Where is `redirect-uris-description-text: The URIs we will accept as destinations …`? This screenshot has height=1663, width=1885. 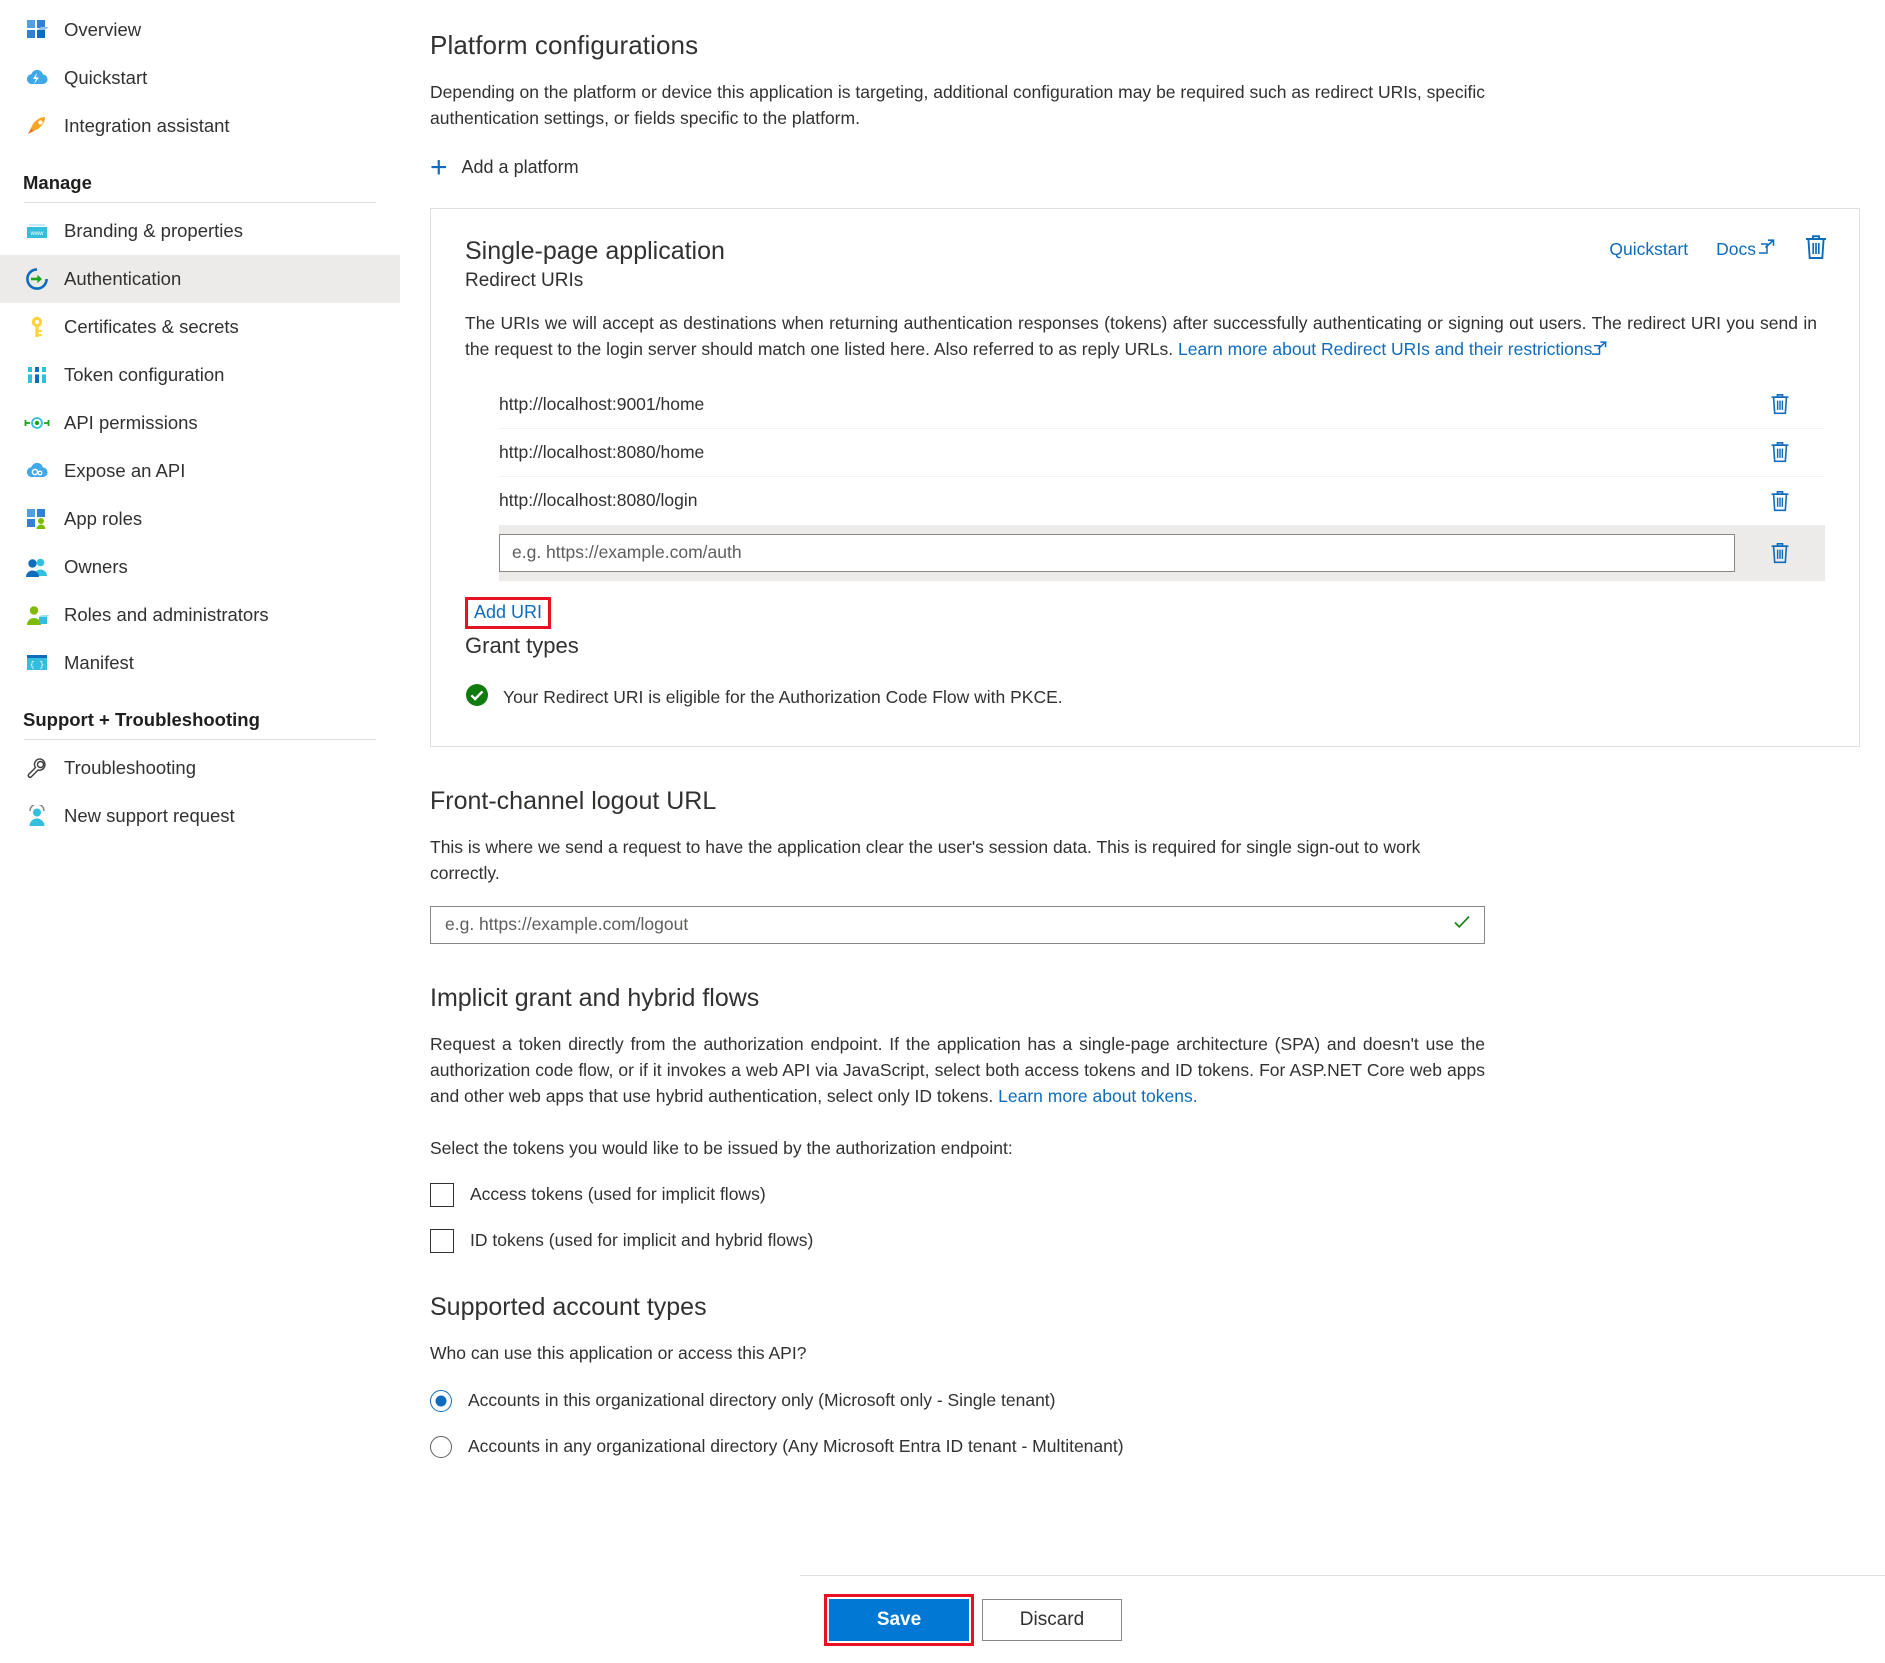
redirect-uris-description-text: The URIs we will accept as destinations … is located at coordinates (1141, 335).